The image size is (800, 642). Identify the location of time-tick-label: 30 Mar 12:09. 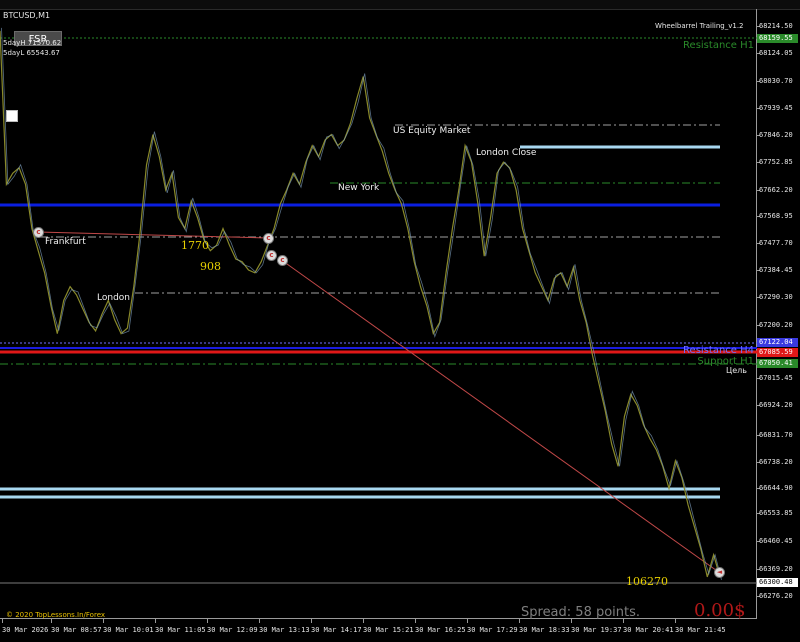
(232, 630).